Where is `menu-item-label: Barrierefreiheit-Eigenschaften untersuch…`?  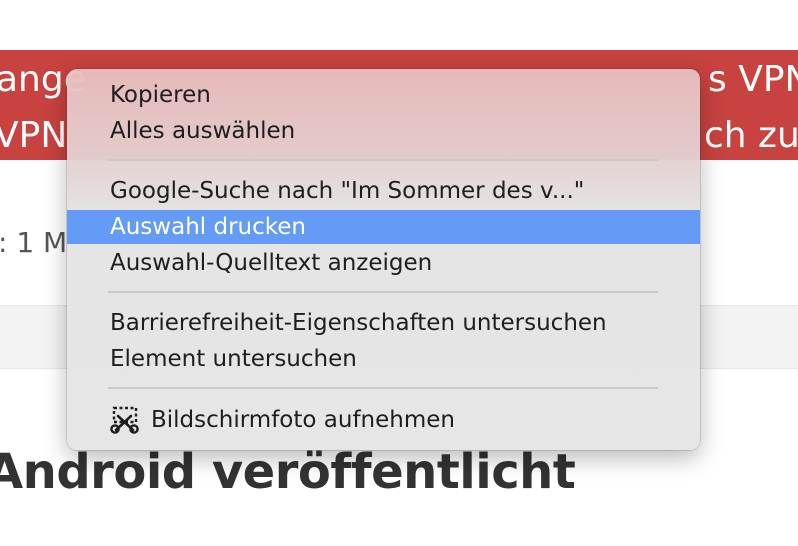
menu-item-label: Barrierefreiheit-Eigenschaften untersuch… is located at coordinates (358, 323).